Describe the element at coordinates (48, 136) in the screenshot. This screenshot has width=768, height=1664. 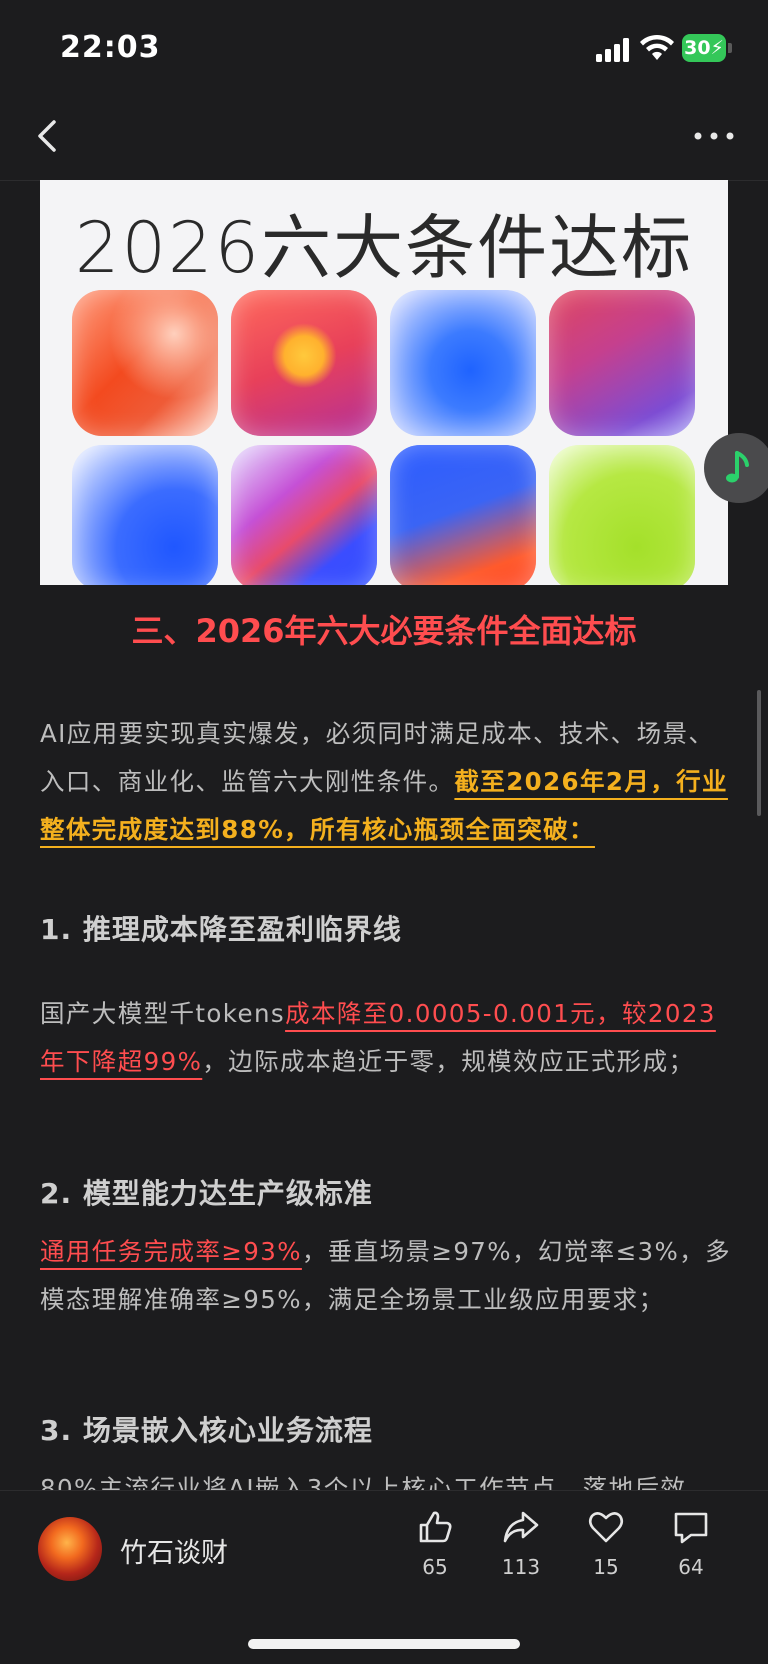
I see `back-icon` at that location.